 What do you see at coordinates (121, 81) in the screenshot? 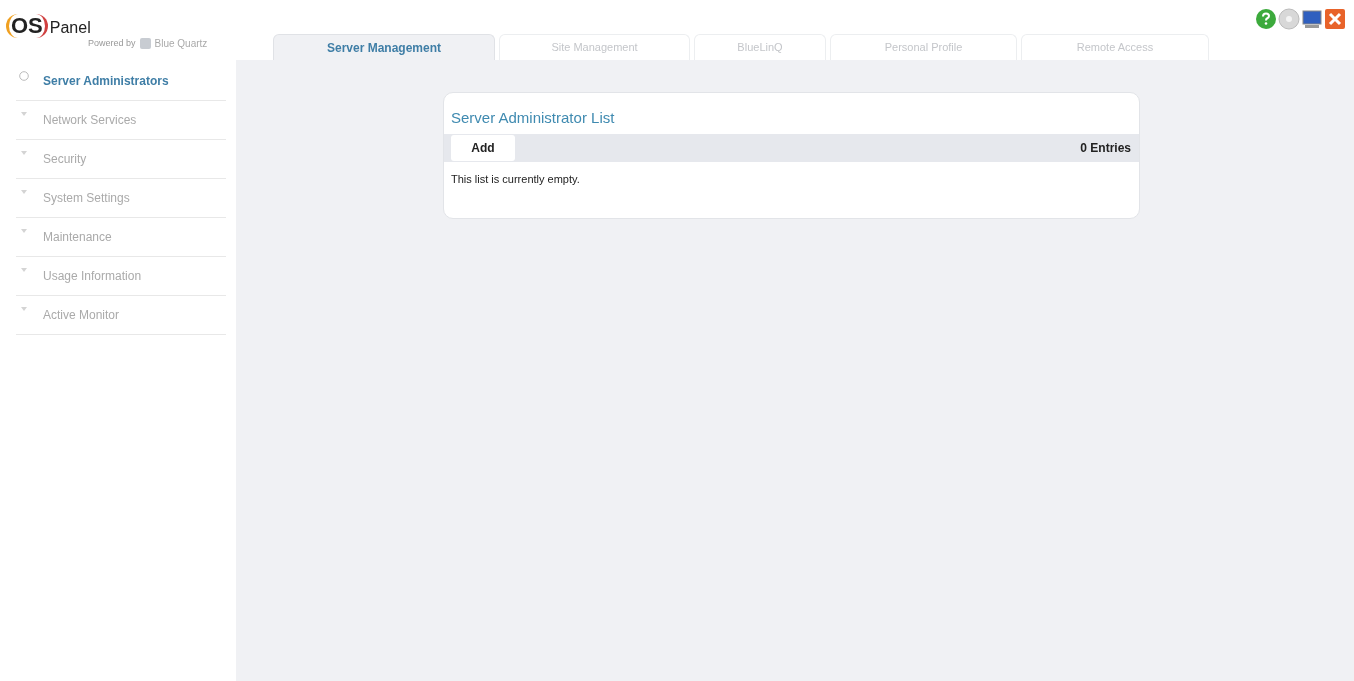
I see `sidebar-item: Server Administrators` at bounding box center [121, 81].